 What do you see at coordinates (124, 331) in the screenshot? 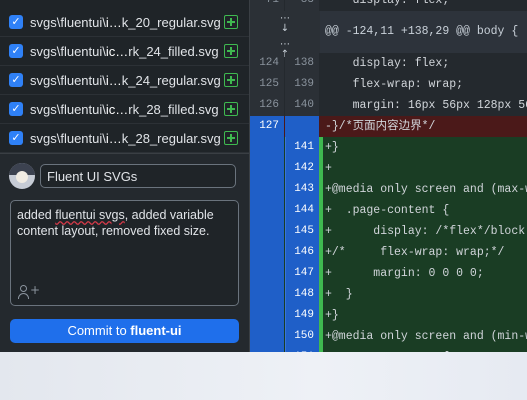
I see `commit-button: Commit to fluent-ui` at bounding box center [124, 331].